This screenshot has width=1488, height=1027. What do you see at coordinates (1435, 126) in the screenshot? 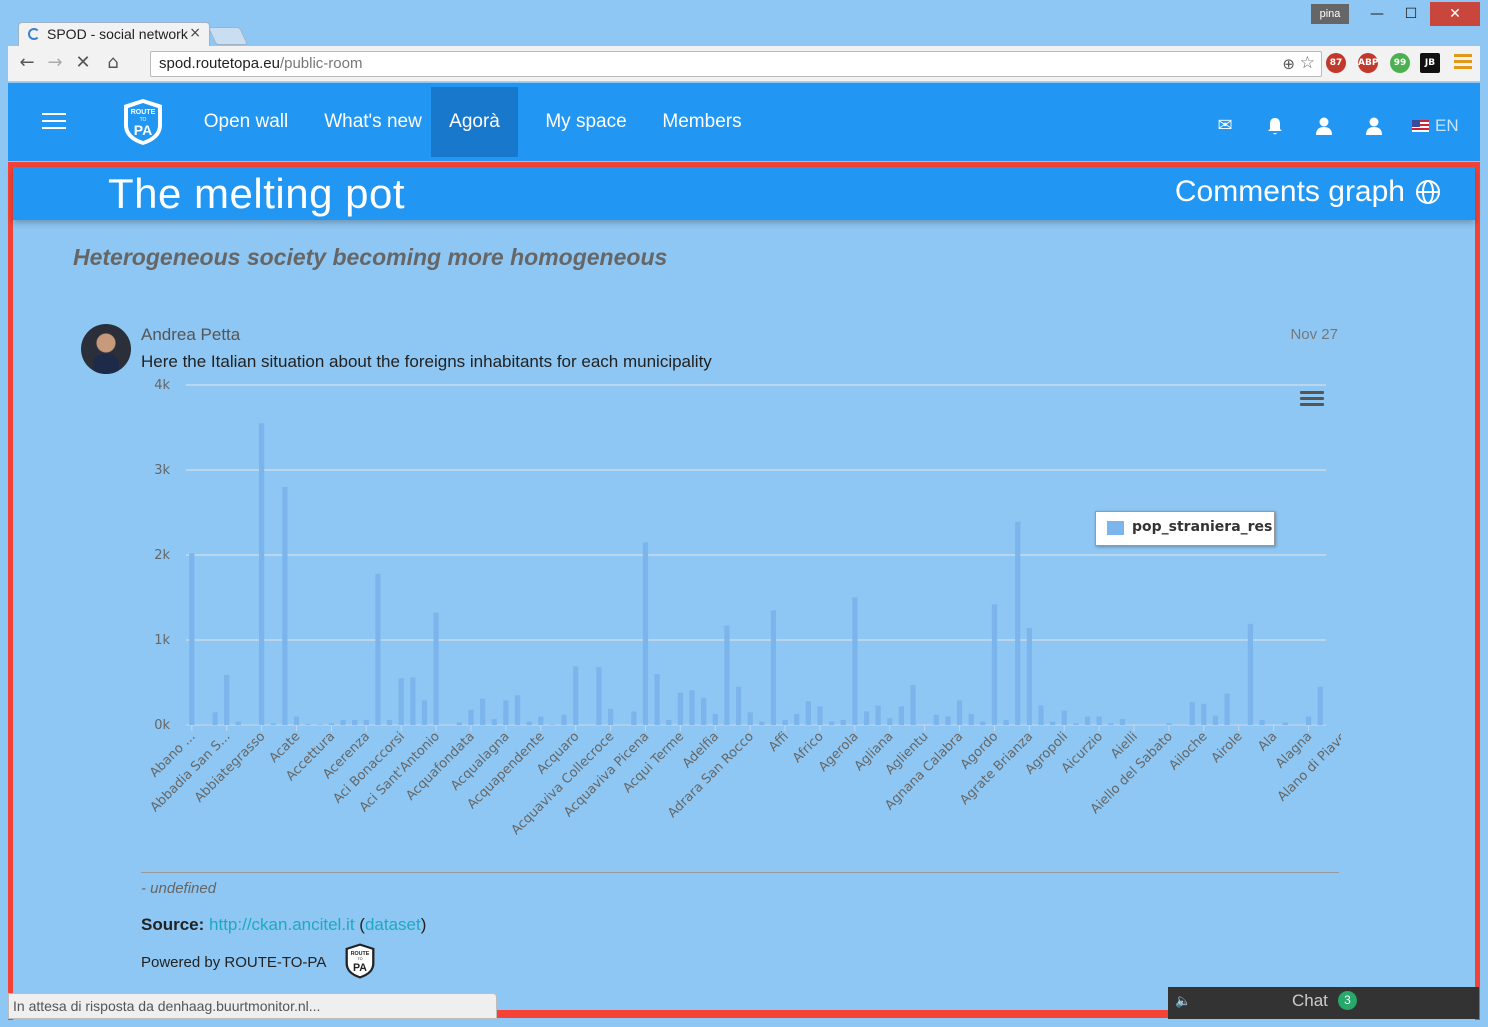
I see `language-selector: EN` at bounding box center [1435, 126].